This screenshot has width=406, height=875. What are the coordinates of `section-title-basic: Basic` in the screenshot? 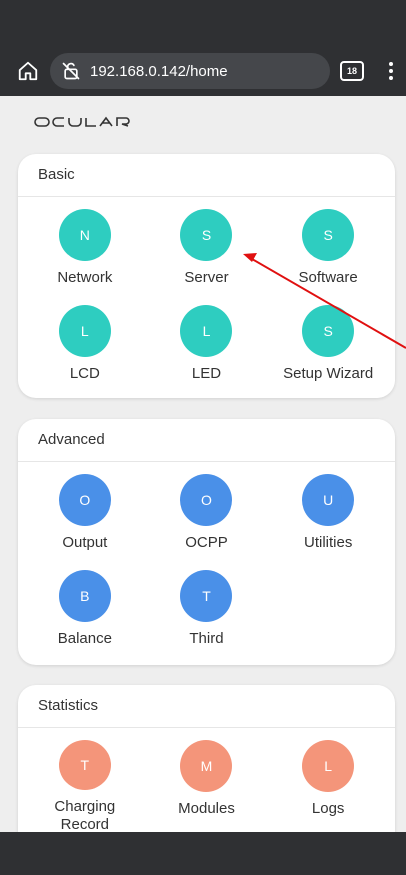 It's located at (206, 175).